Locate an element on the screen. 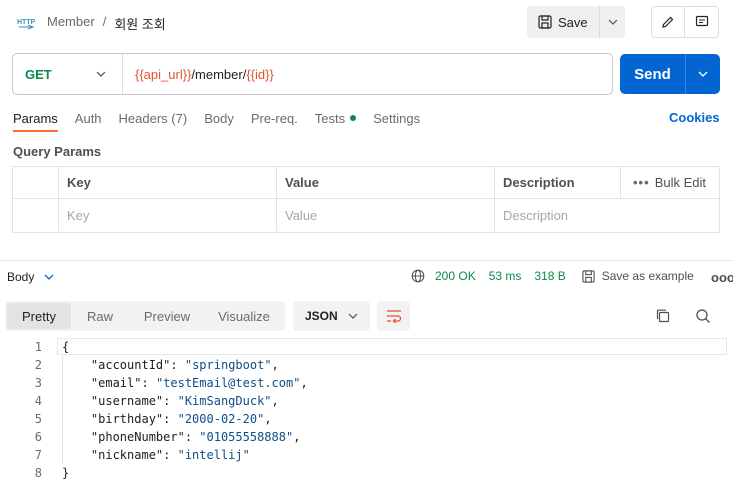 The image size is (733, 492). indent-guide is located at coordinates (62, 410).